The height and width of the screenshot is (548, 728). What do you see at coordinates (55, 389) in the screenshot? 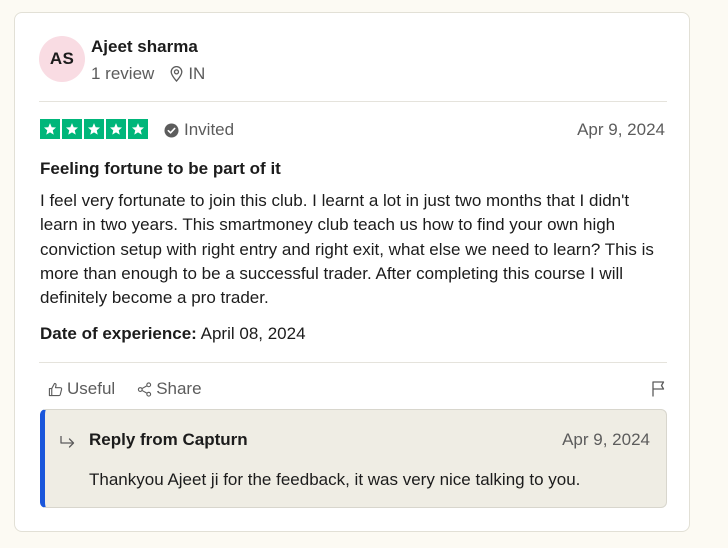
I see `thumbs-up-icon` at bounding box center [55, 389].